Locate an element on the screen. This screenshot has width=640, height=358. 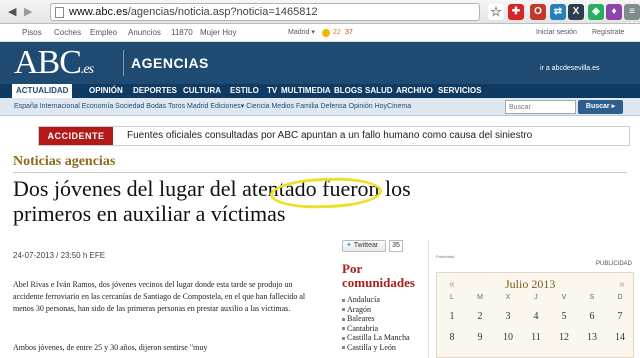
sevilla-link: ir a abcdesevilla.es is located at coordinates (570, 68).